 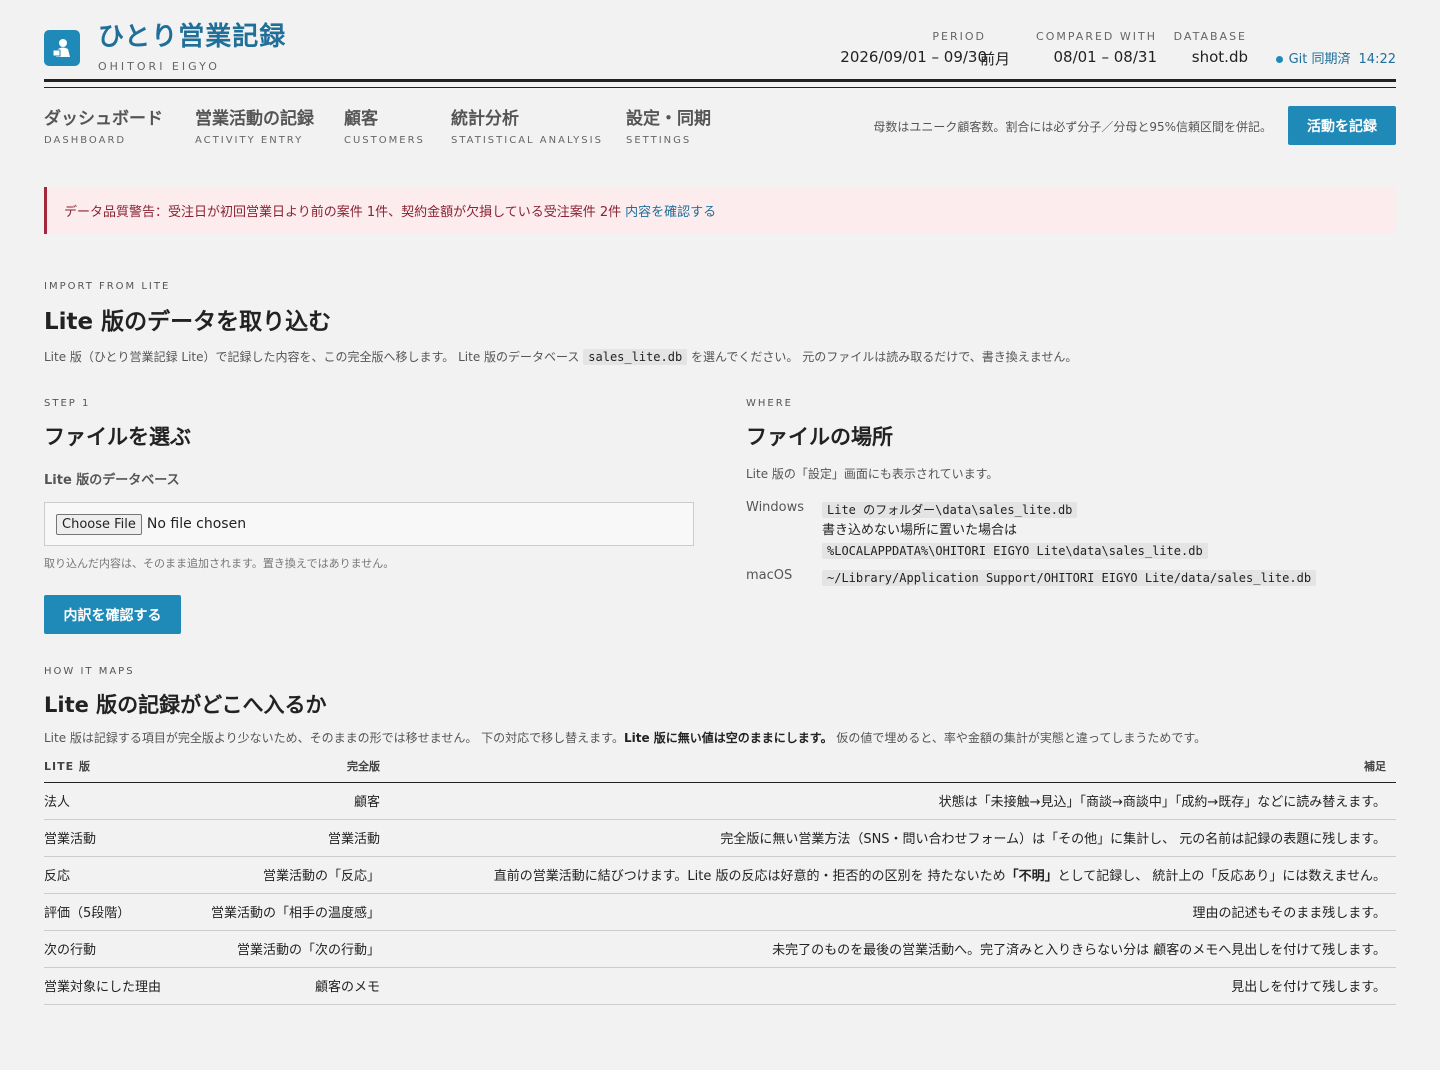 I want to click on lite-field: 評価（5段階）, so click(x=104, y=912).